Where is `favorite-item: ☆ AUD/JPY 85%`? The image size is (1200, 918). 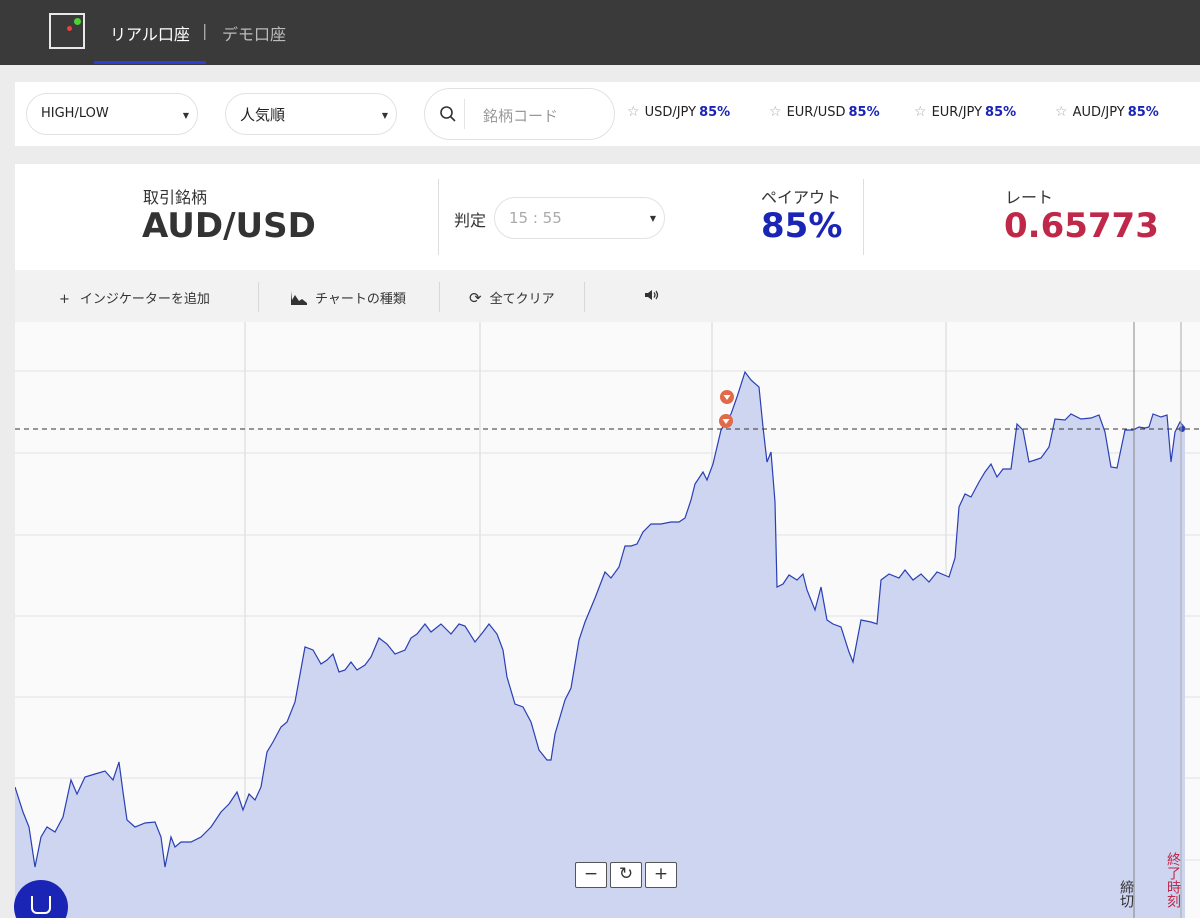 favorite-item: ☆ AUD/JPY 85% is located at coordinates (1107, 112).